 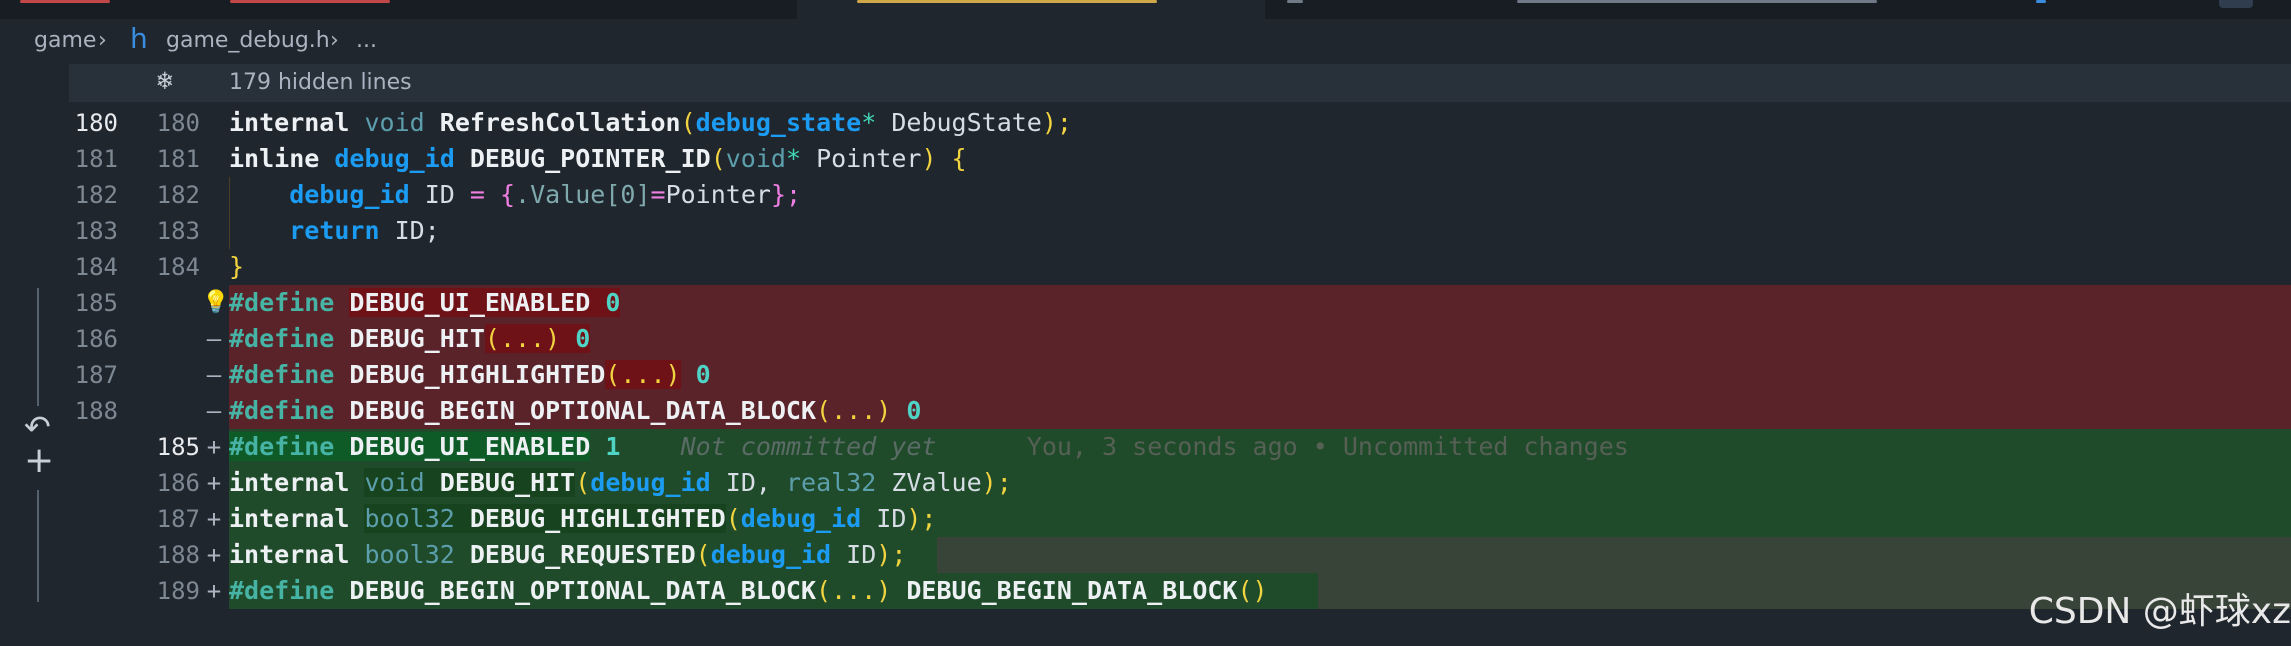 What do you see at coordinates (808, 446) in the screenshot?
I see `inline-blame-status: Not committed yet` at bounding box center [808, 446].